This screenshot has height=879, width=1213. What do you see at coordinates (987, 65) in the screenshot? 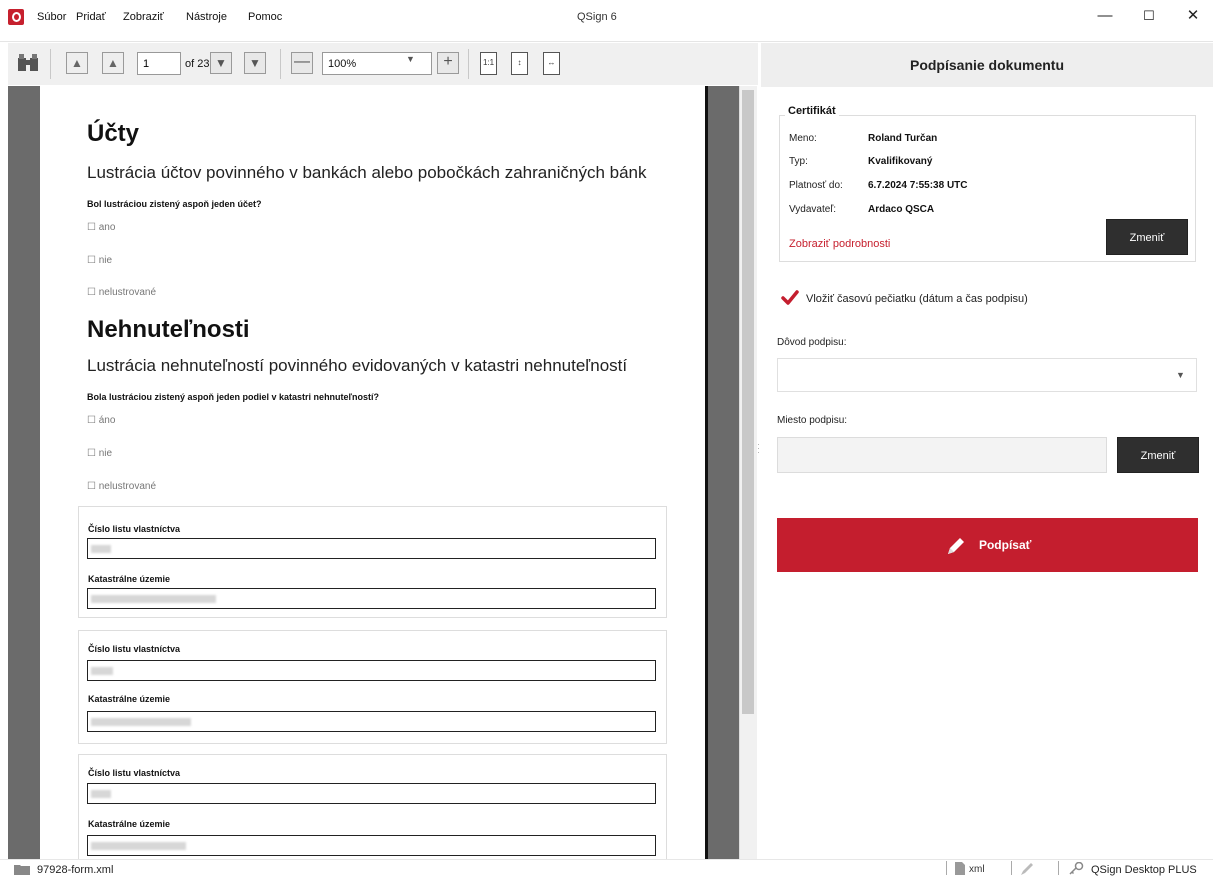
I see `panel-title: Podpísanie dokumentu` at bounding box center [987, 65].